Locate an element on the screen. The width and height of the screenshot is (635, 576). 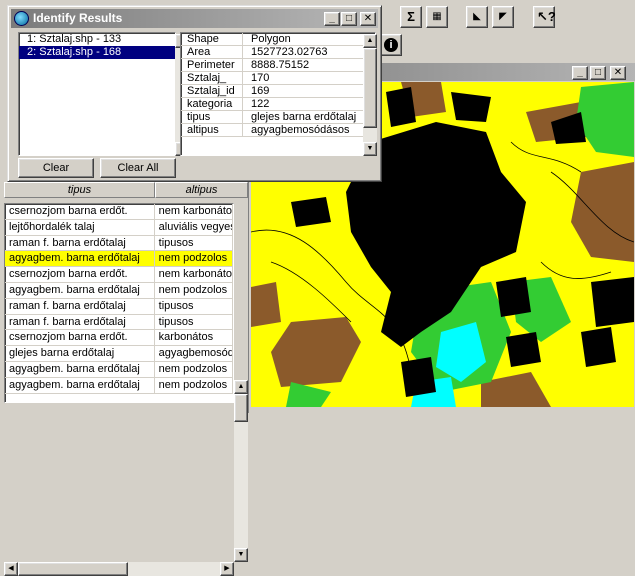
close-icon: ✕ is located at coordinates (368, 18).